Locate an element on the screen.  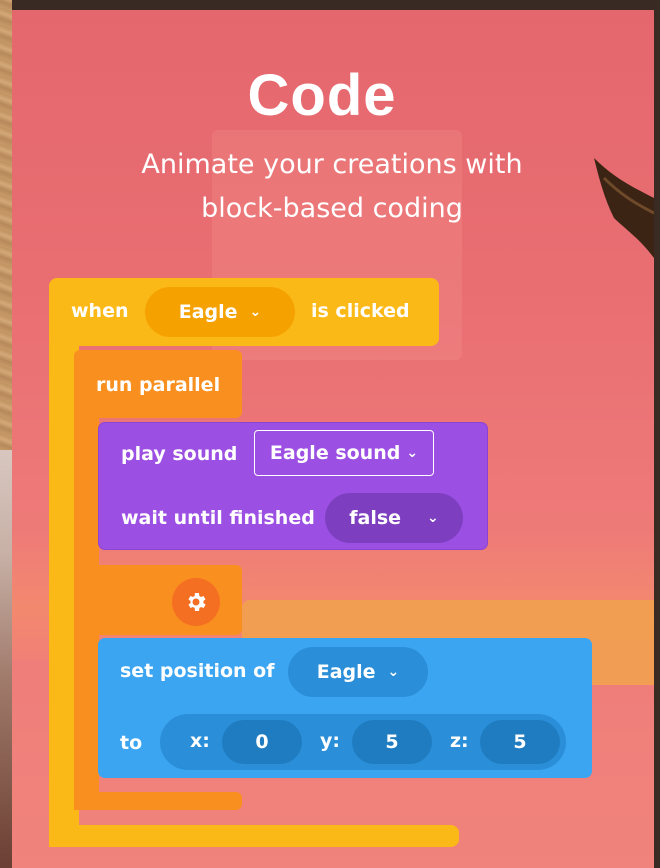
to-label: to is located at coordinates (131, 743).